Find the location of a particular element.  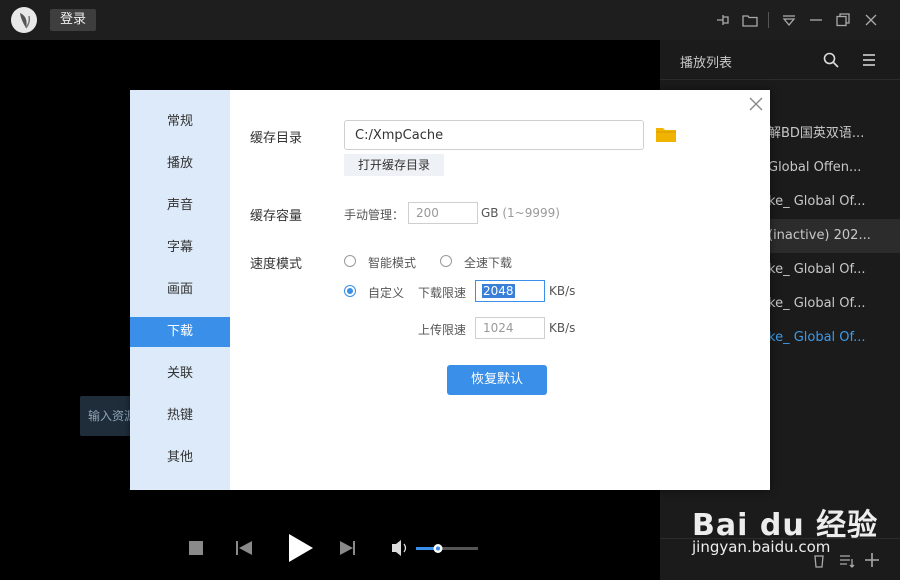

speed-mode-label: 速度模式 is located at coordinates (276, 264).